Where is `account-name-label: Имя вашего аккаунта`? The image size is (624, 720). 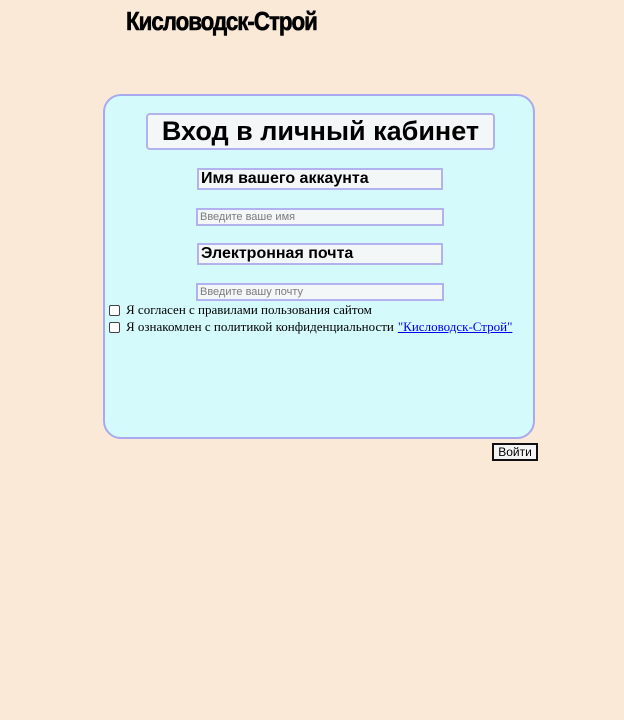
account-name-label: Имя вашего аккаунта is located at coordinates (320, 179).